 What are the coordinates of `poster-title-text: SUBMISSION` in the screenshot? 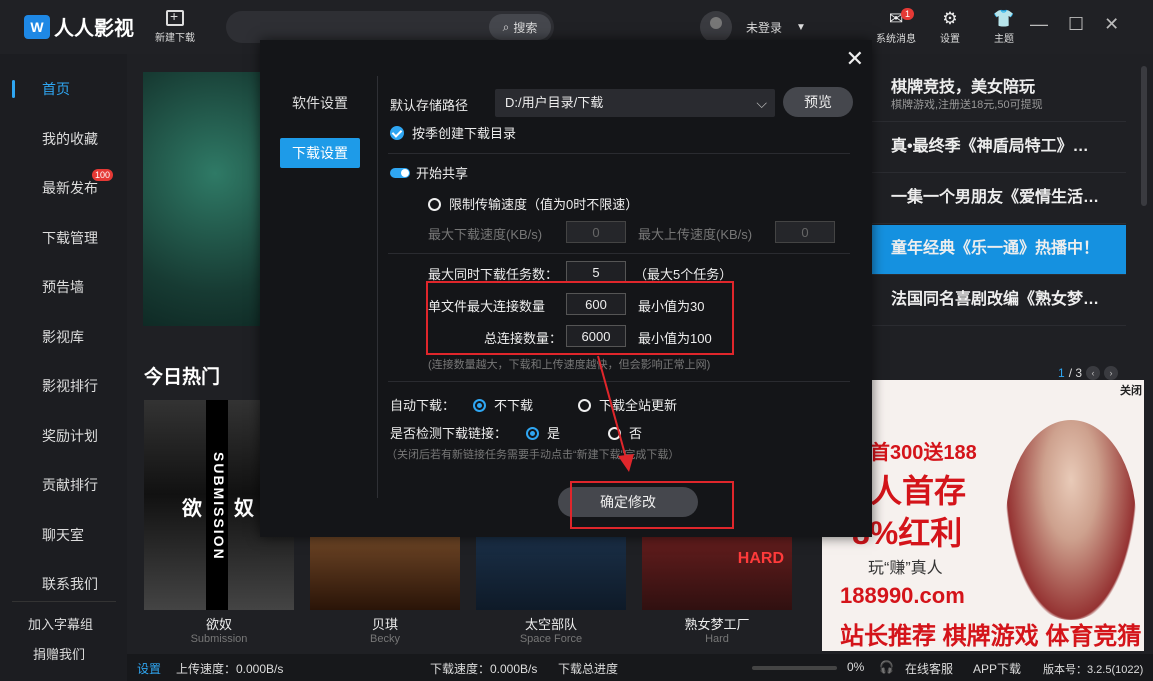 It's located at (217, 505).